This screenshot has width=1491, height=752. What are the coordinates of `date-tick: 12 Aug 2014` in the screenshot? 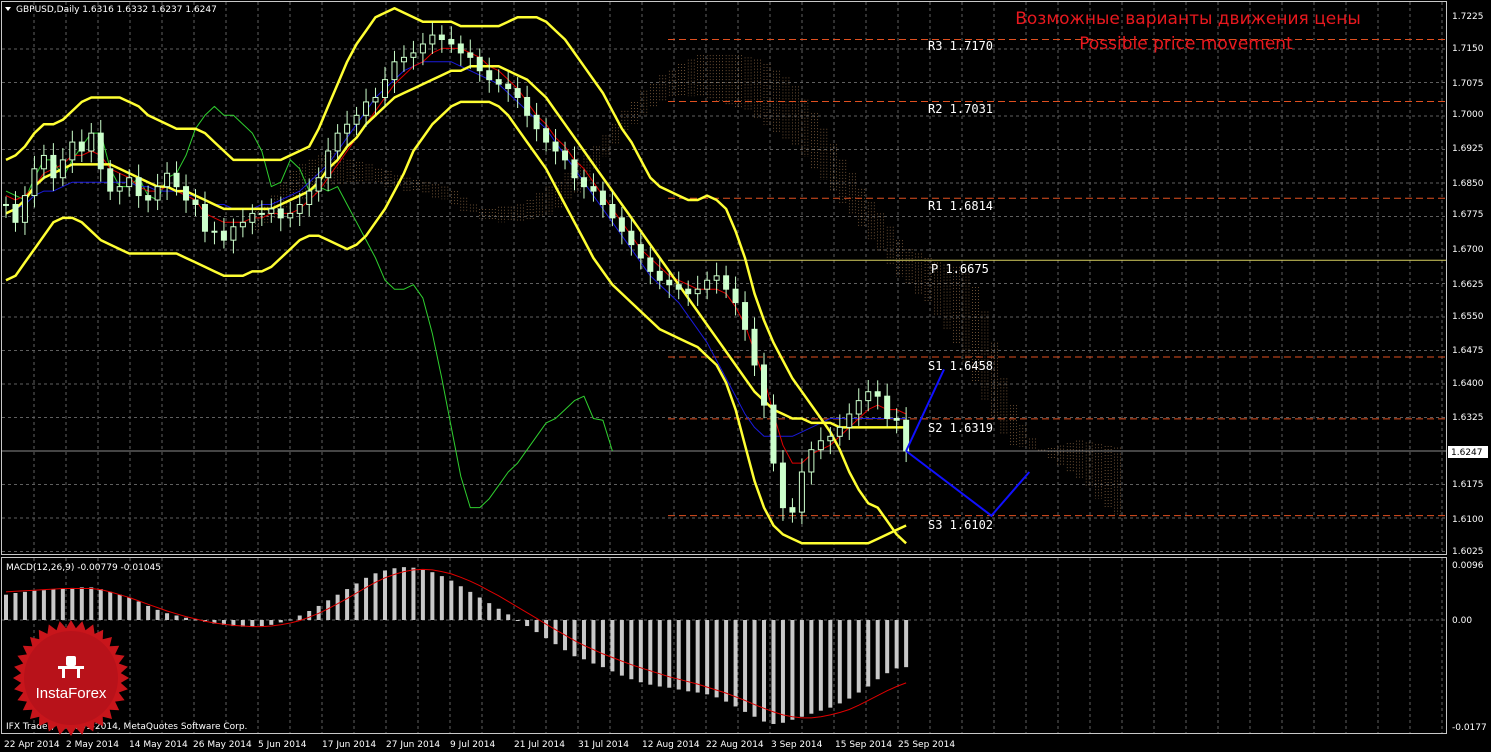 It's located at (671, 745).